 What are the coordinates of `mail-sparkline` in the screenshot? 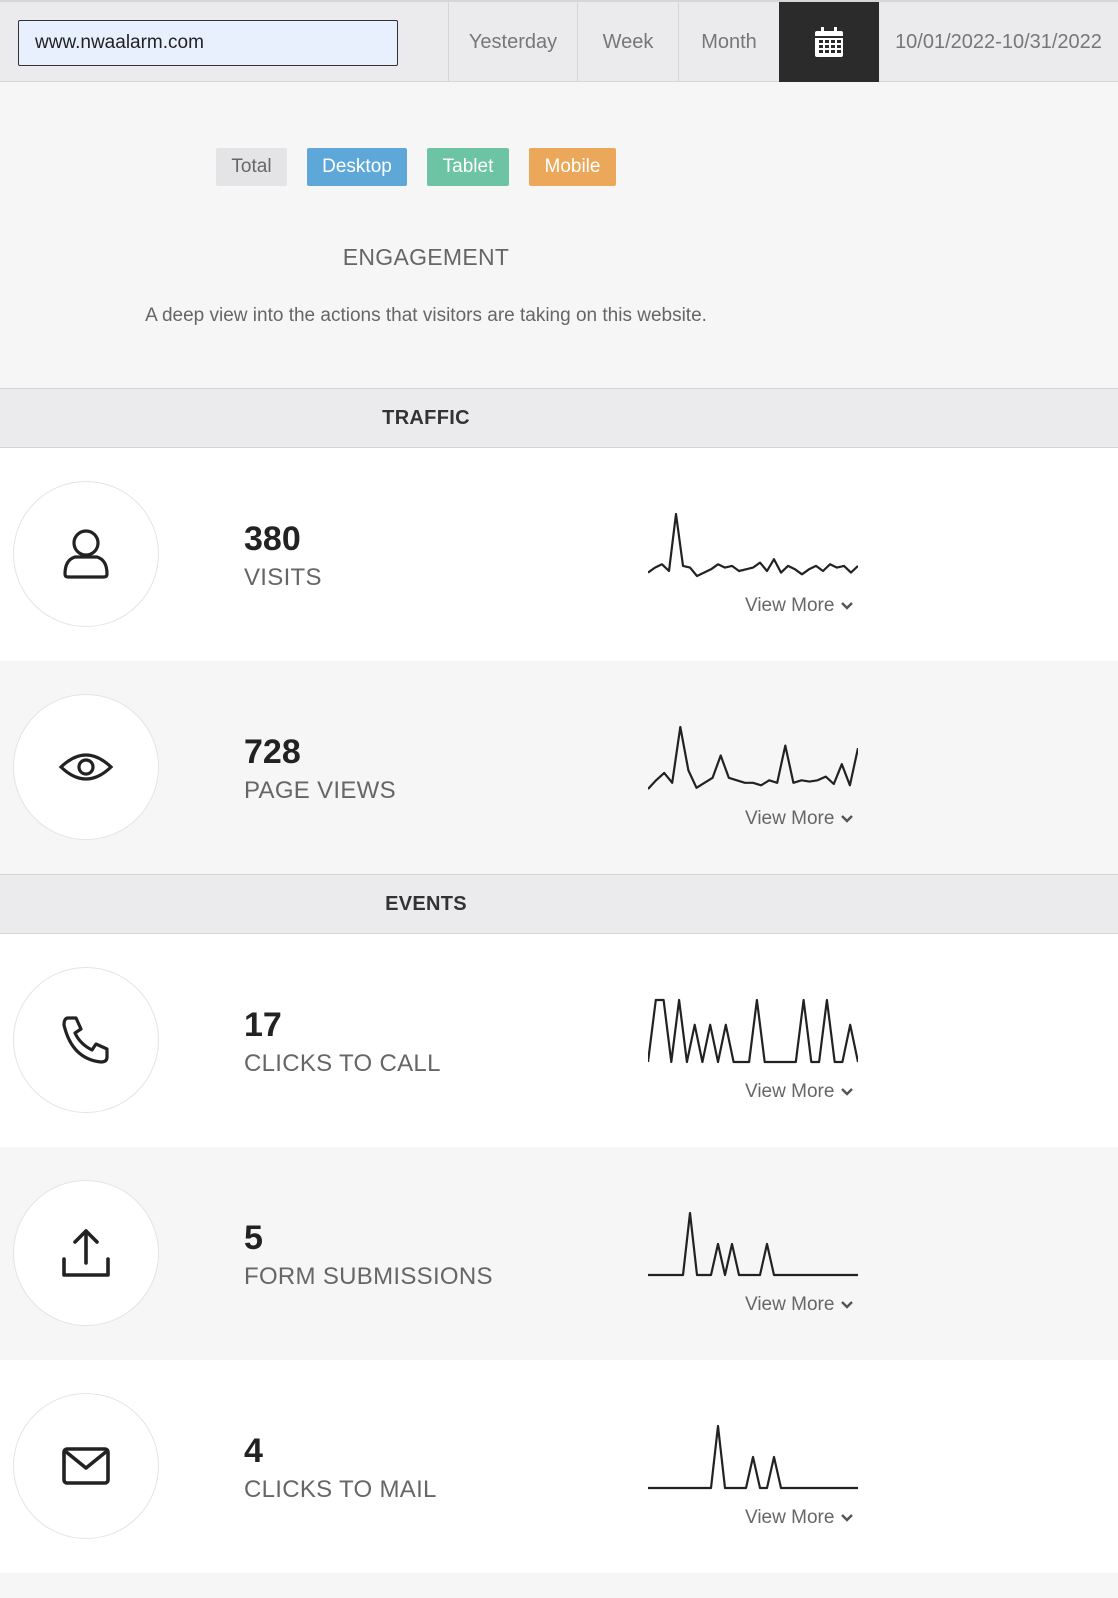 It's located at (753, 1457).